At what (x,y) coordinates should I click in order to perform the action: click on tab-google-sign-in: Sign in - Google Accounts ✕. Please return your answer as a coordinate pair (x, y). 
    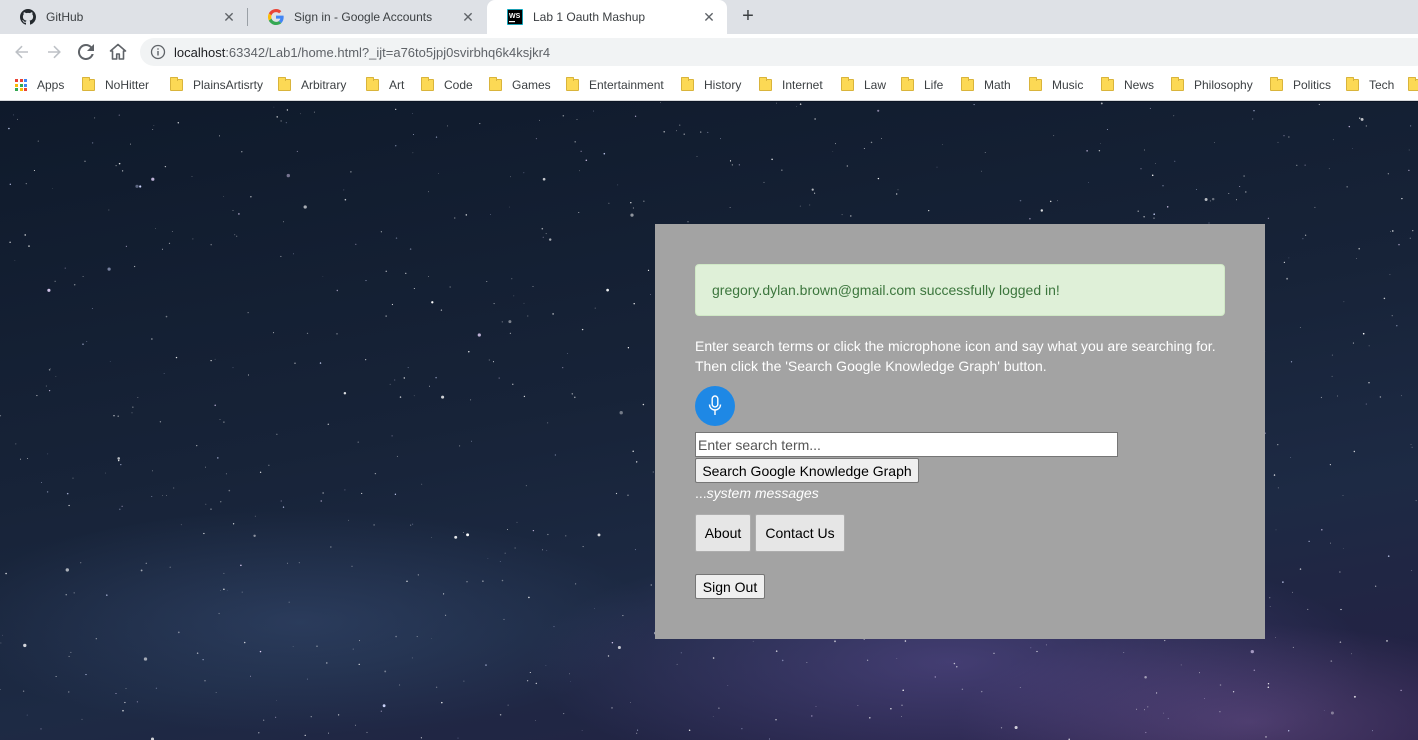
    Looking at the image, I should click on (367, 17).